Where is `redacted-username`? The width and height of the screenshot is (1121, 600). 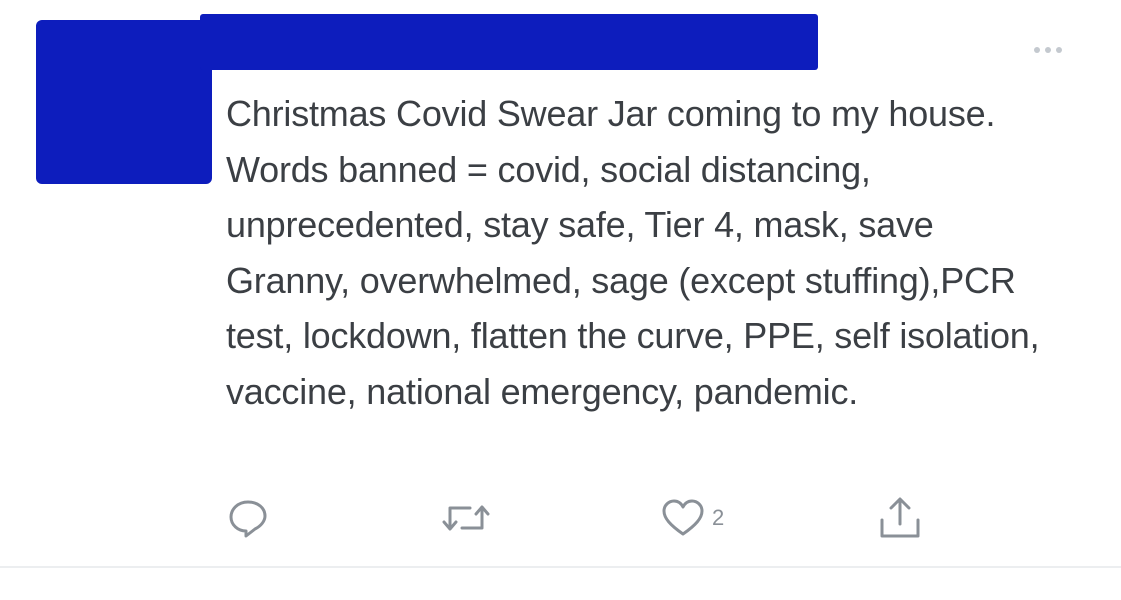 redacted-username is located at coordinates (509, 42).